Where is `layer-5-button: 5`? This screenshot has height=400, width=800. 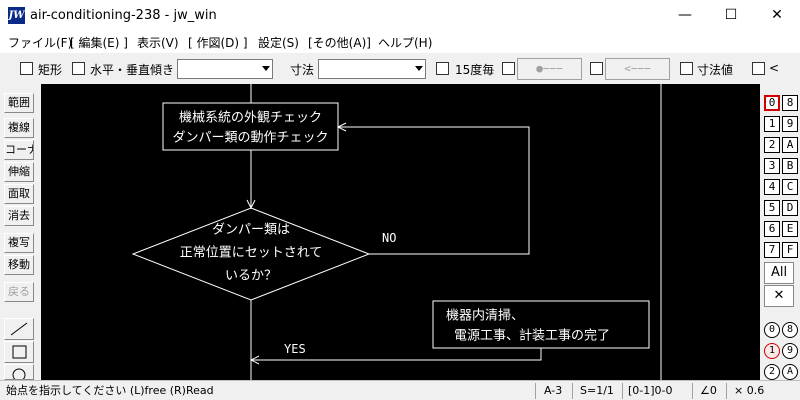 layer-5-button: 5 is located at coordinates (772, 208).